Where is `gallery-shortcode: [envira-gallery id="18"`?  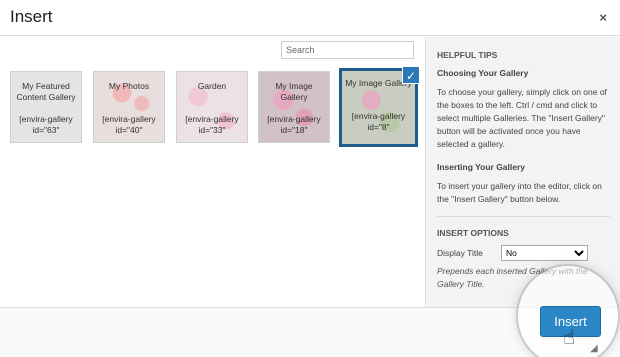
gallery-shortcode: [envira-gallery id="18" is located at coordinates (294, 124).